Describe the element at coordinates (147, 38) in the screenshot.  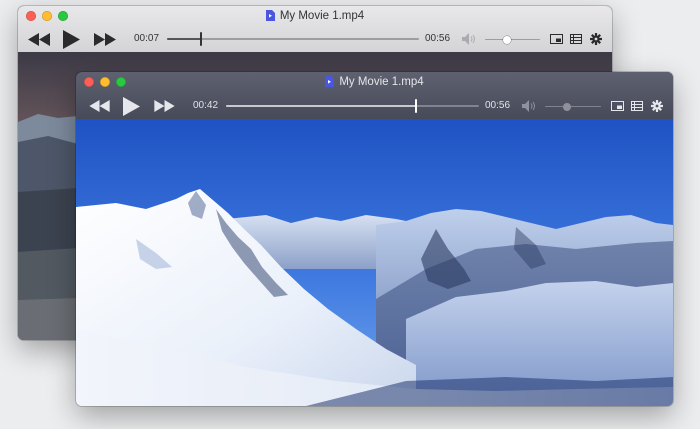
I see `elapsed-time: 00:07` at that location.